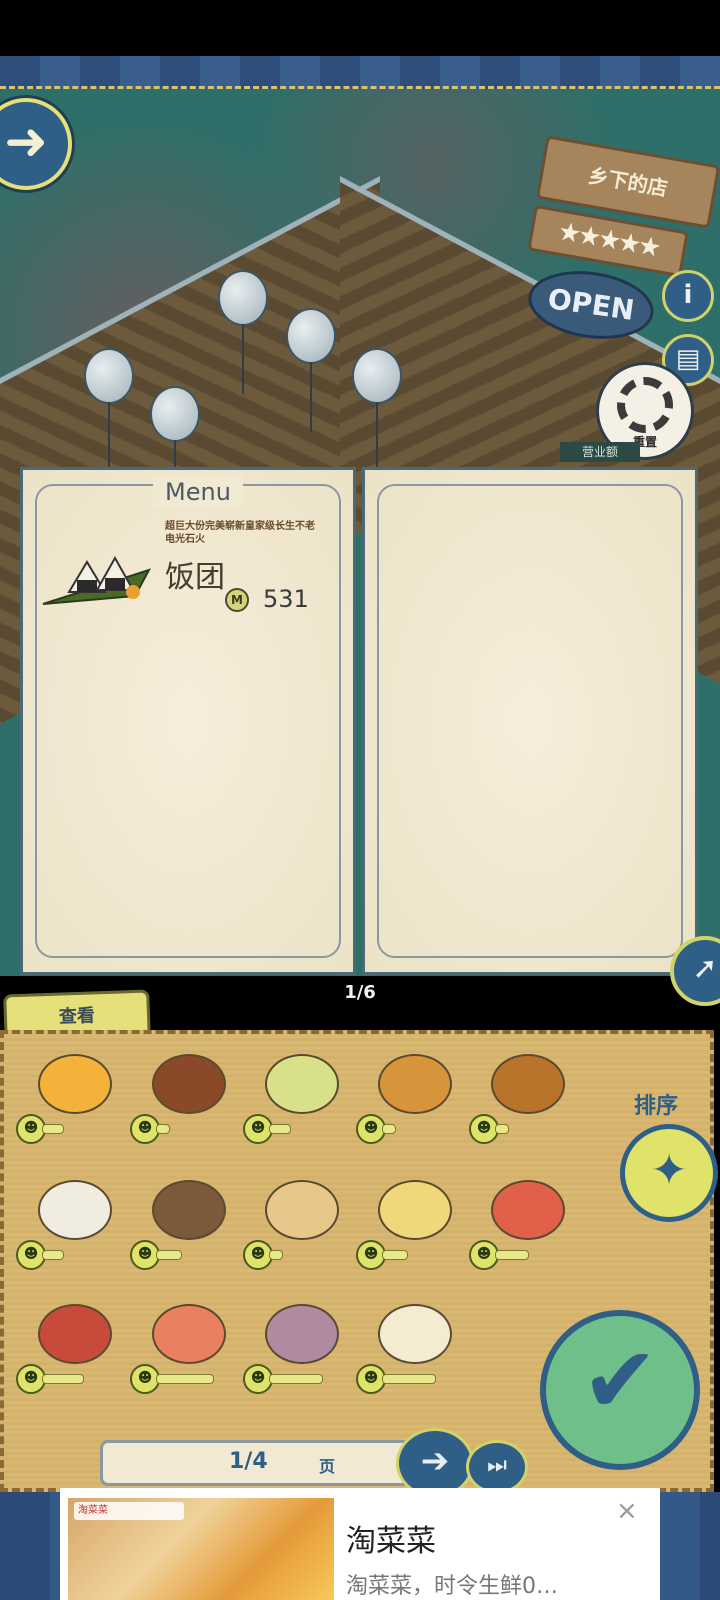 The width and height of the screenshot is (720, 1600). Describe the element at coordinates (705, 968) in the screenshot. I see `curved-arrow-icon: ➚` at that location.